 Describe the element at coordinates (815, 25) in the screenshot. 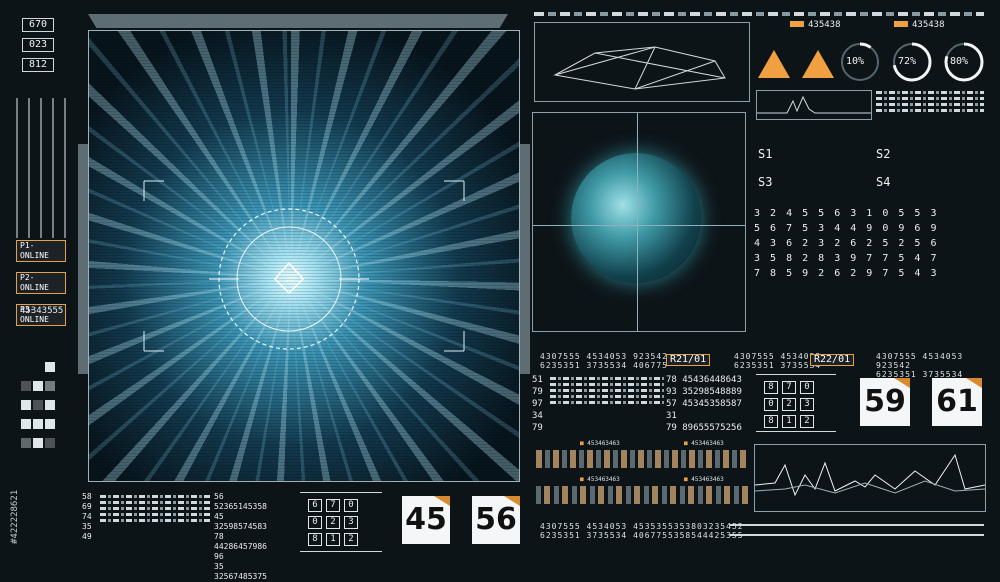

I see `id-top-1: 435438` at that location.